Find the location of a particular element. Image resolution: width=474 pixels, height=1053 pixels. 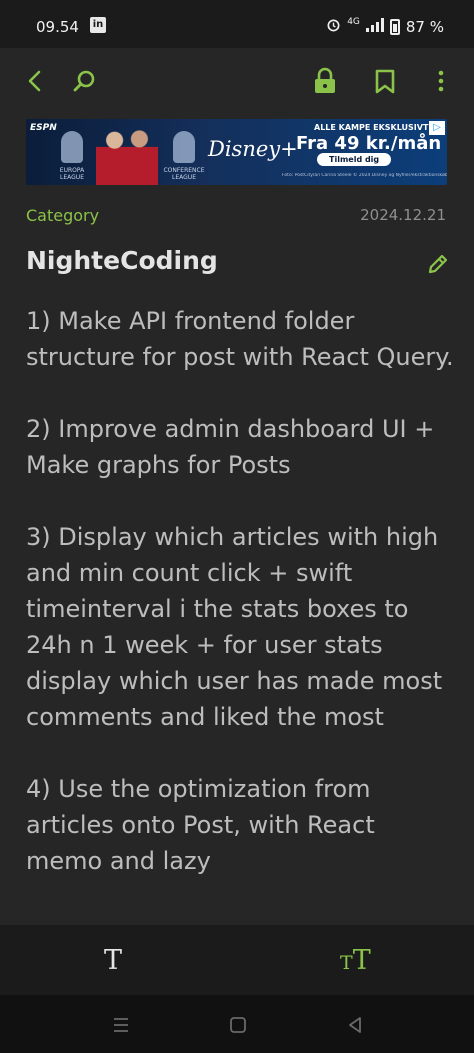

disney-plus-logo: Disney+ is located at coordinates (253, 149).